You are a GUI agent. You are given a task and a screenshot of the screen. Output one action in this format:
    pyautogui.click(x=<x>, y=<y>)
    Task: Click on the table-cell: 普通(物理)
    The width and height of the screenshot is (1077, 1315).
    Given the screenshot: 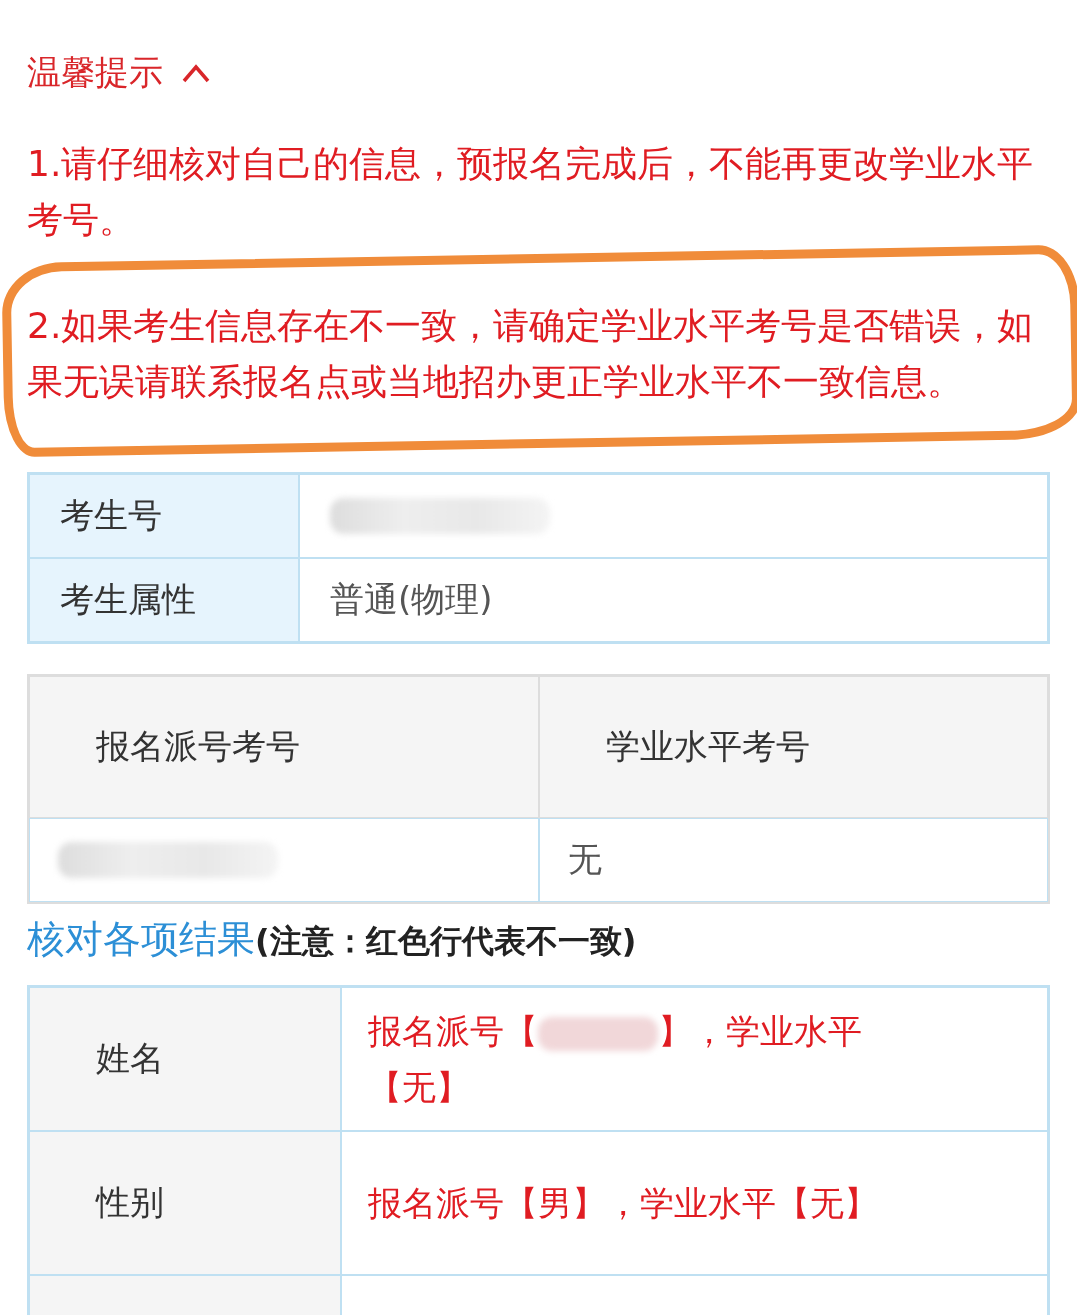 What is the action you would take?
    pyautogui.click(x=673, y=600)
    